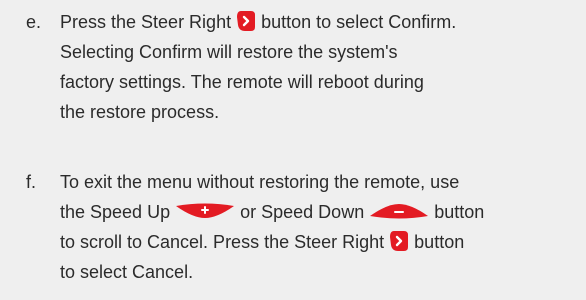 The width and height of the screenshot is (586, 300). Describe the element at coordinates (359, 22) in the screenshot. I see `text-line: button to select Confirm.` at that location.